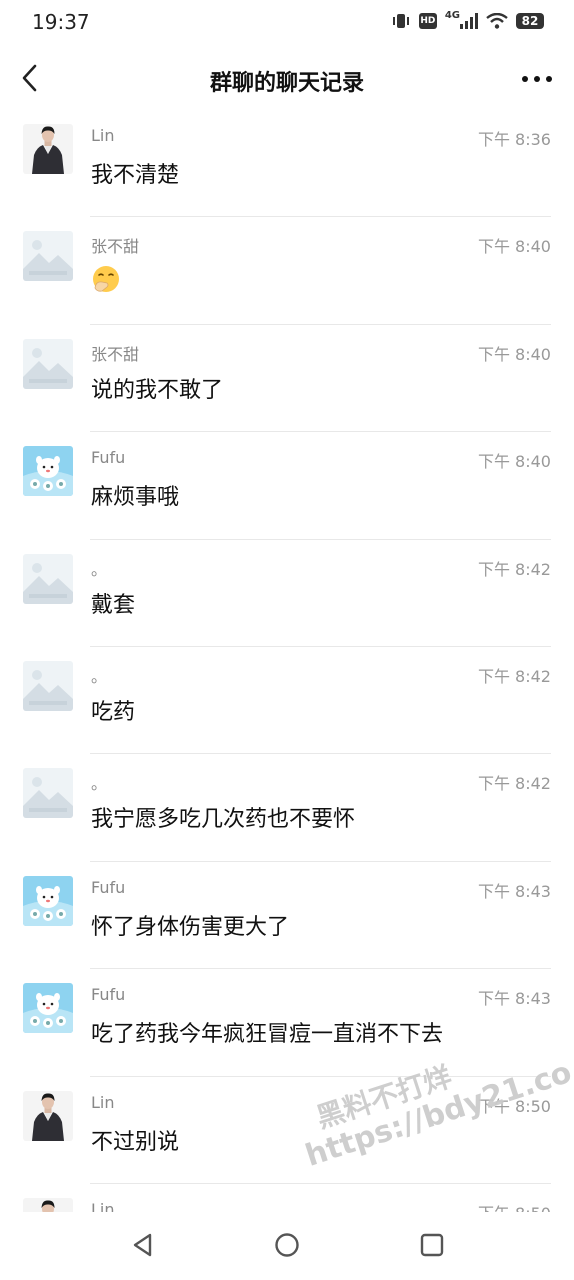  I want to click on message-item: Fufu 下午 8:43 吃了药我今年疯狂冒痘一直消不下去, so click(287, 1023).